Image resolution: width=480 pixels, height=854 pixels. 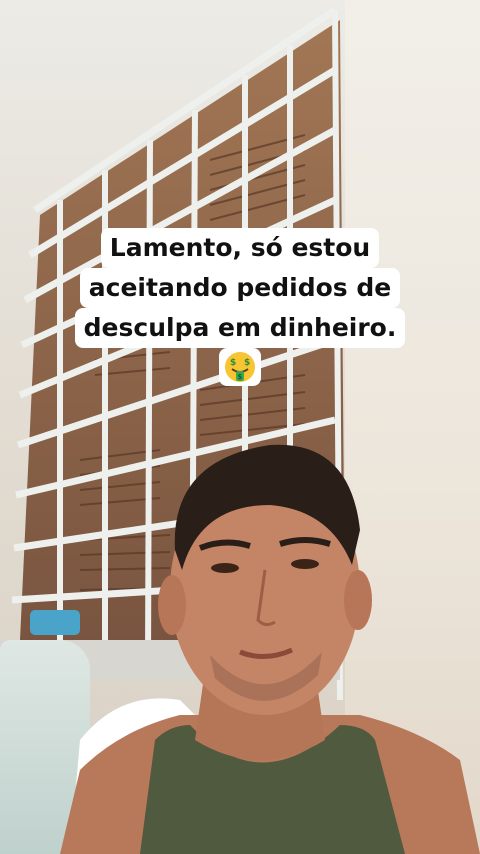 I want to click on caption-line-2: aceitando pedidos de, so click(x=240, y=288).